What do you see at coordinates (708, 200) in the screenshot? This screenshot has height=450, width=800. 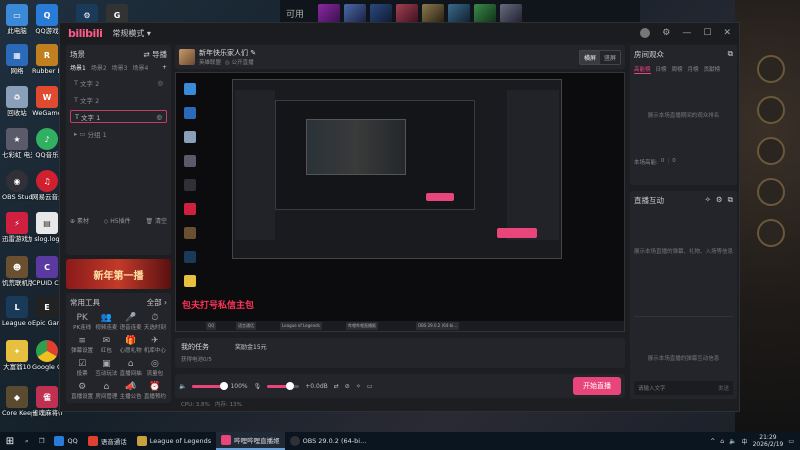 I see `gift-icon: ✧` at bounding box center [708, 200].